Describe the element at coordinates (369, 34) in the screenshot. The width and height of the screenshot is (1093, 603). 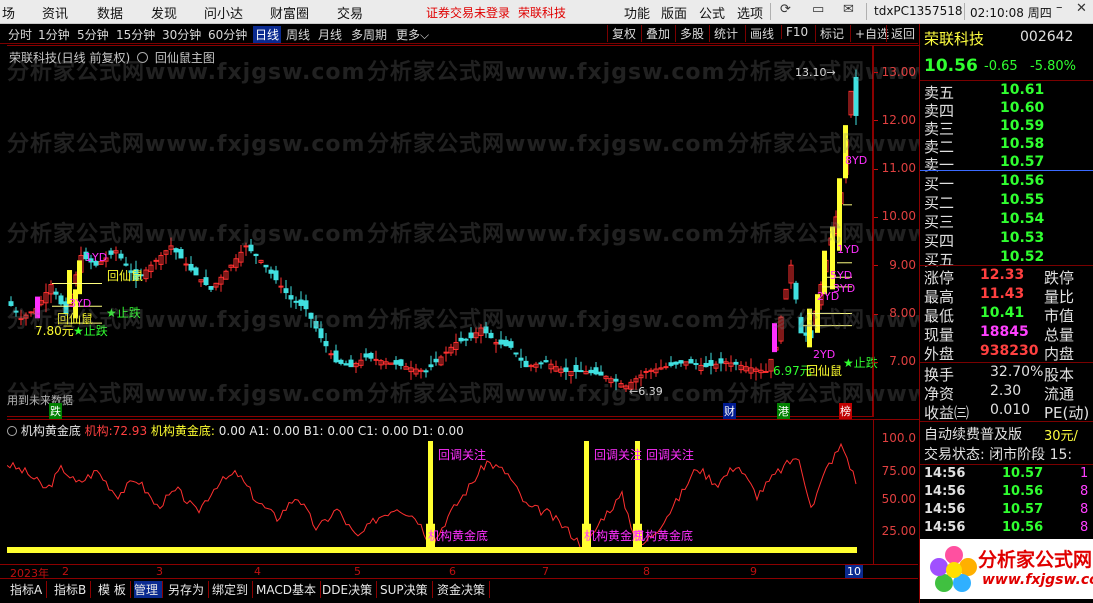
I see `period-tab: 多周期` at that location.